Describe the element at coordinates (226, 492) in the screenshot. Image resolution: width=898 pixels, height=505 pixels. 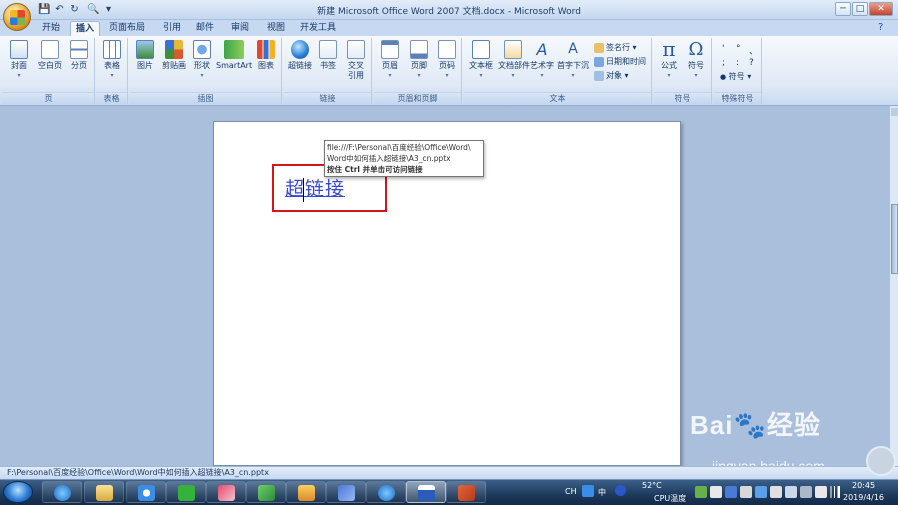
I see `taskbar-snipping` at that location.